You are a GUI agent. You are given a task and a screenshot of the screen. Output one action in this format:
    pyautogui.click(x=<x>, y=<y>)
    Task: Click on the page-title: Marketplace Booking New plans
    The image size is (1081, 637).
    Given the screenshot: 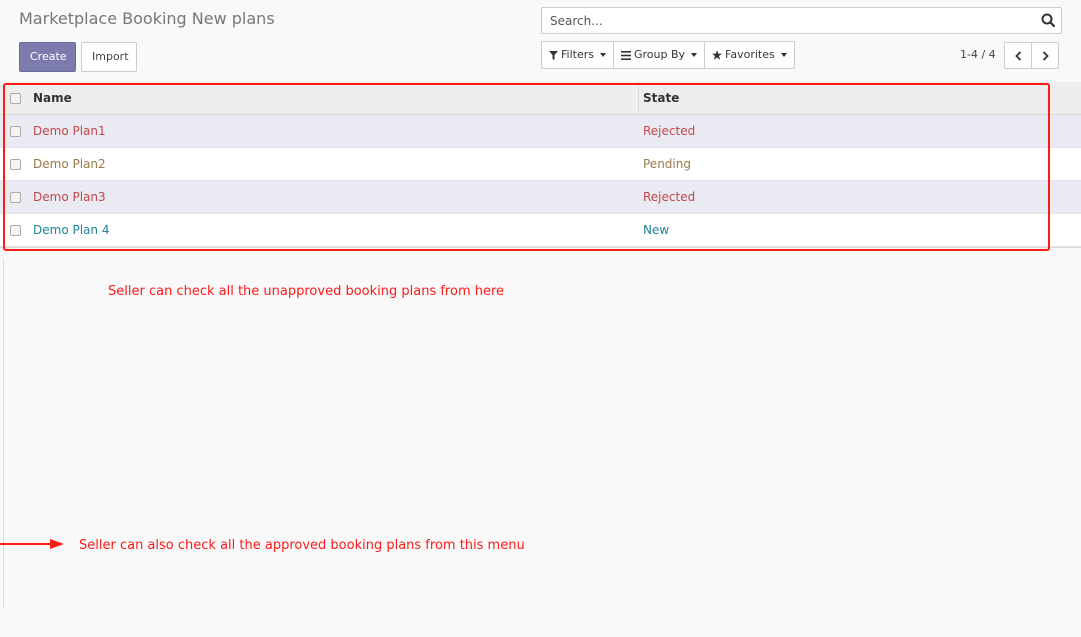 What is the action you would take?
    pyautogui.click(x=147, y=18)
    